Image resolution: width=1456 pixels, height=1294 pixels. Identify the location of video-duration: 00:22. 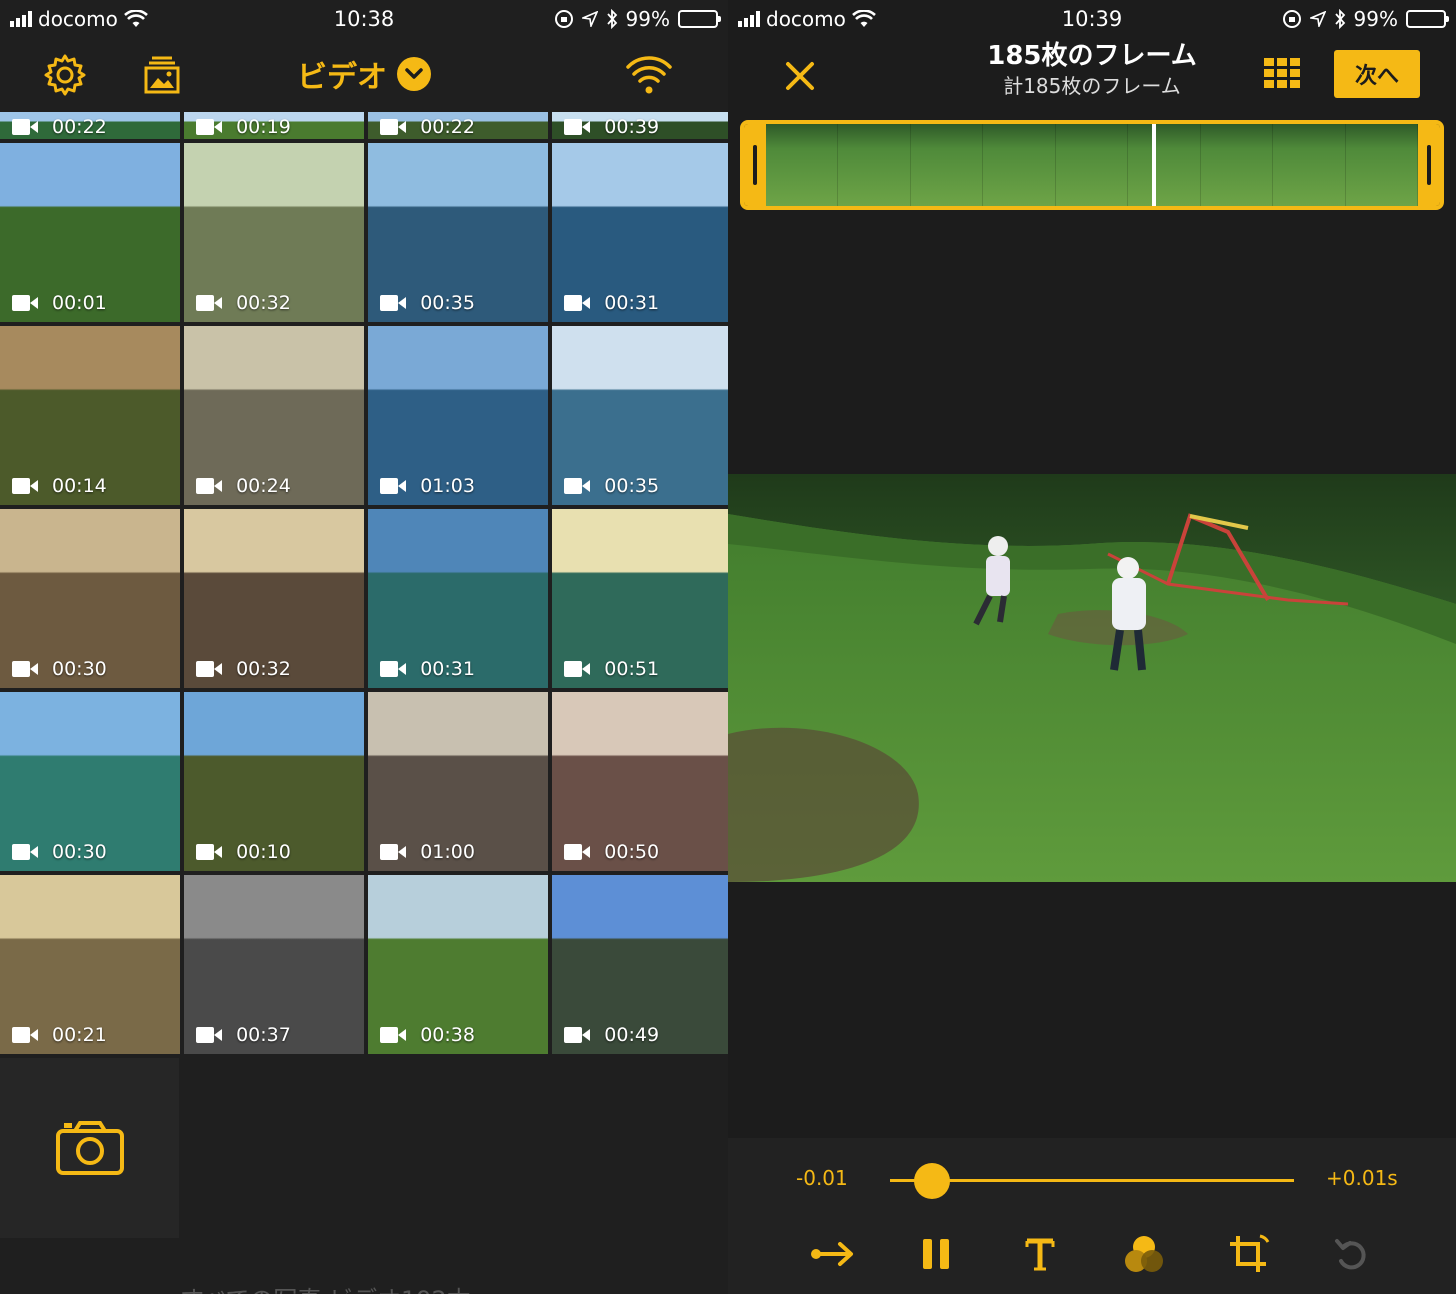
(427, 127).